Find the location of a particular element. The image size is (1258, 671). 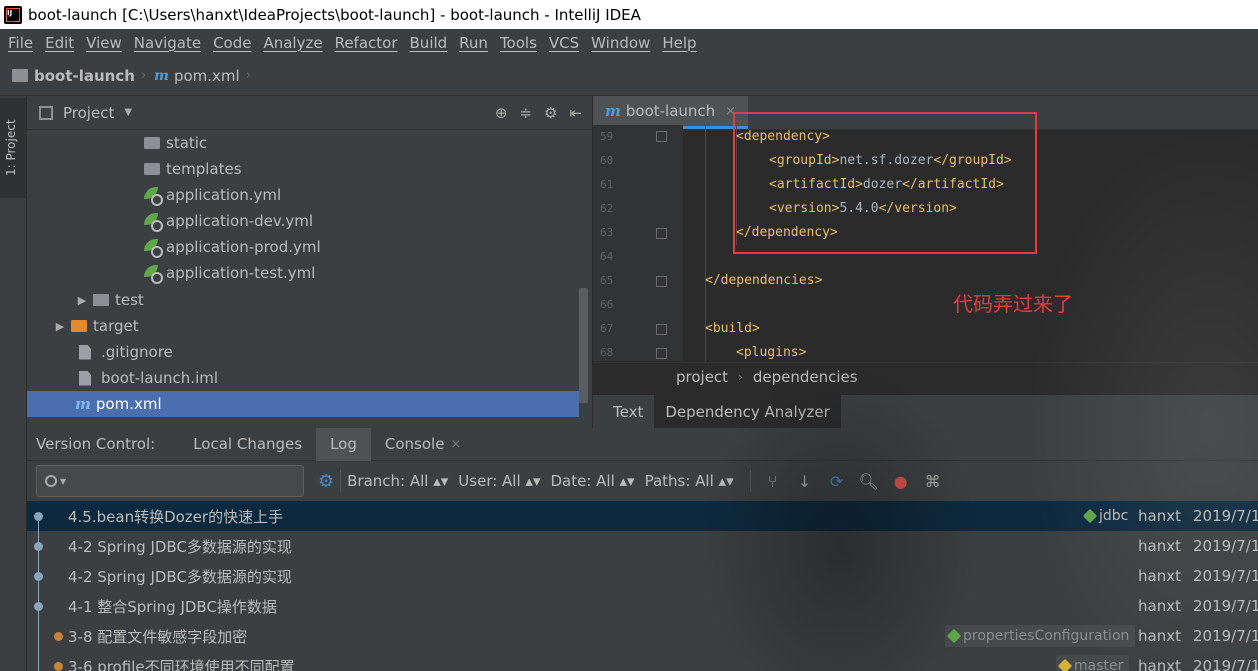

date-filter: Date: All ▴▾ is located at coordinates (592, 481).